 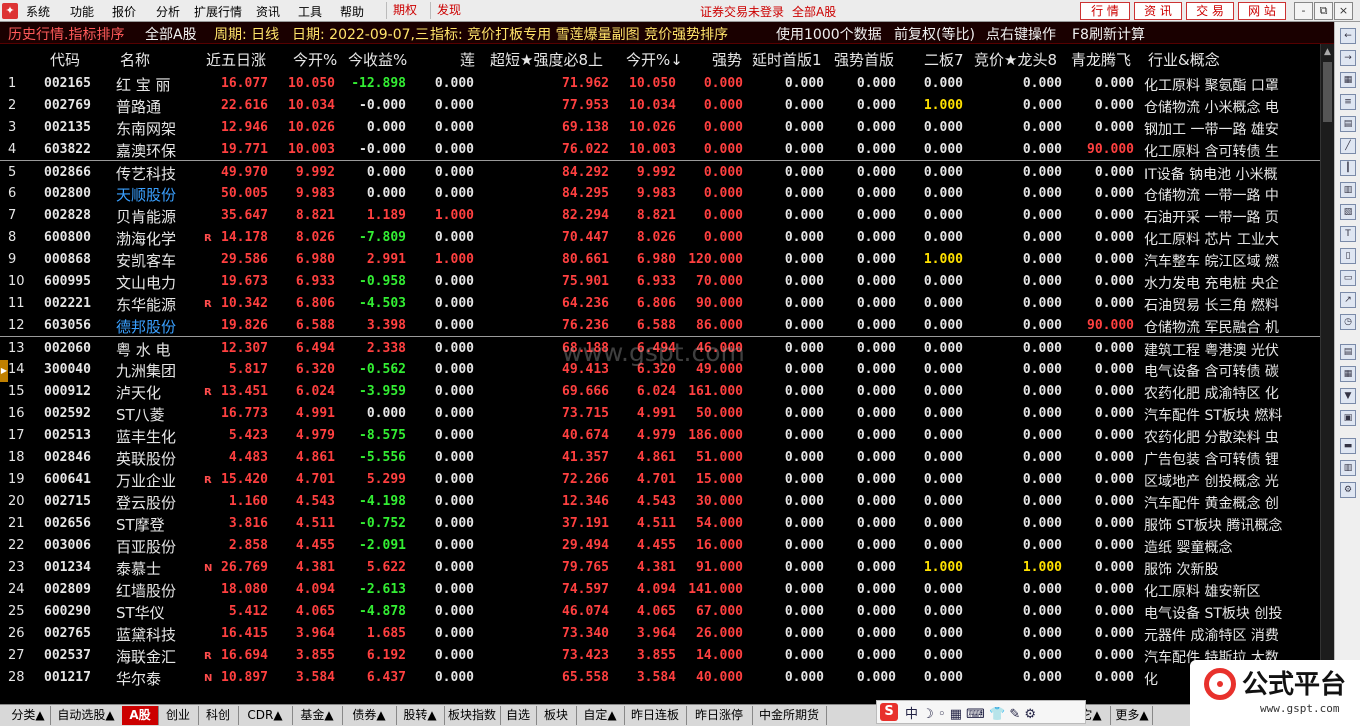 I want to click on settings-icon: ⚙, so click(x=1348, y=490).